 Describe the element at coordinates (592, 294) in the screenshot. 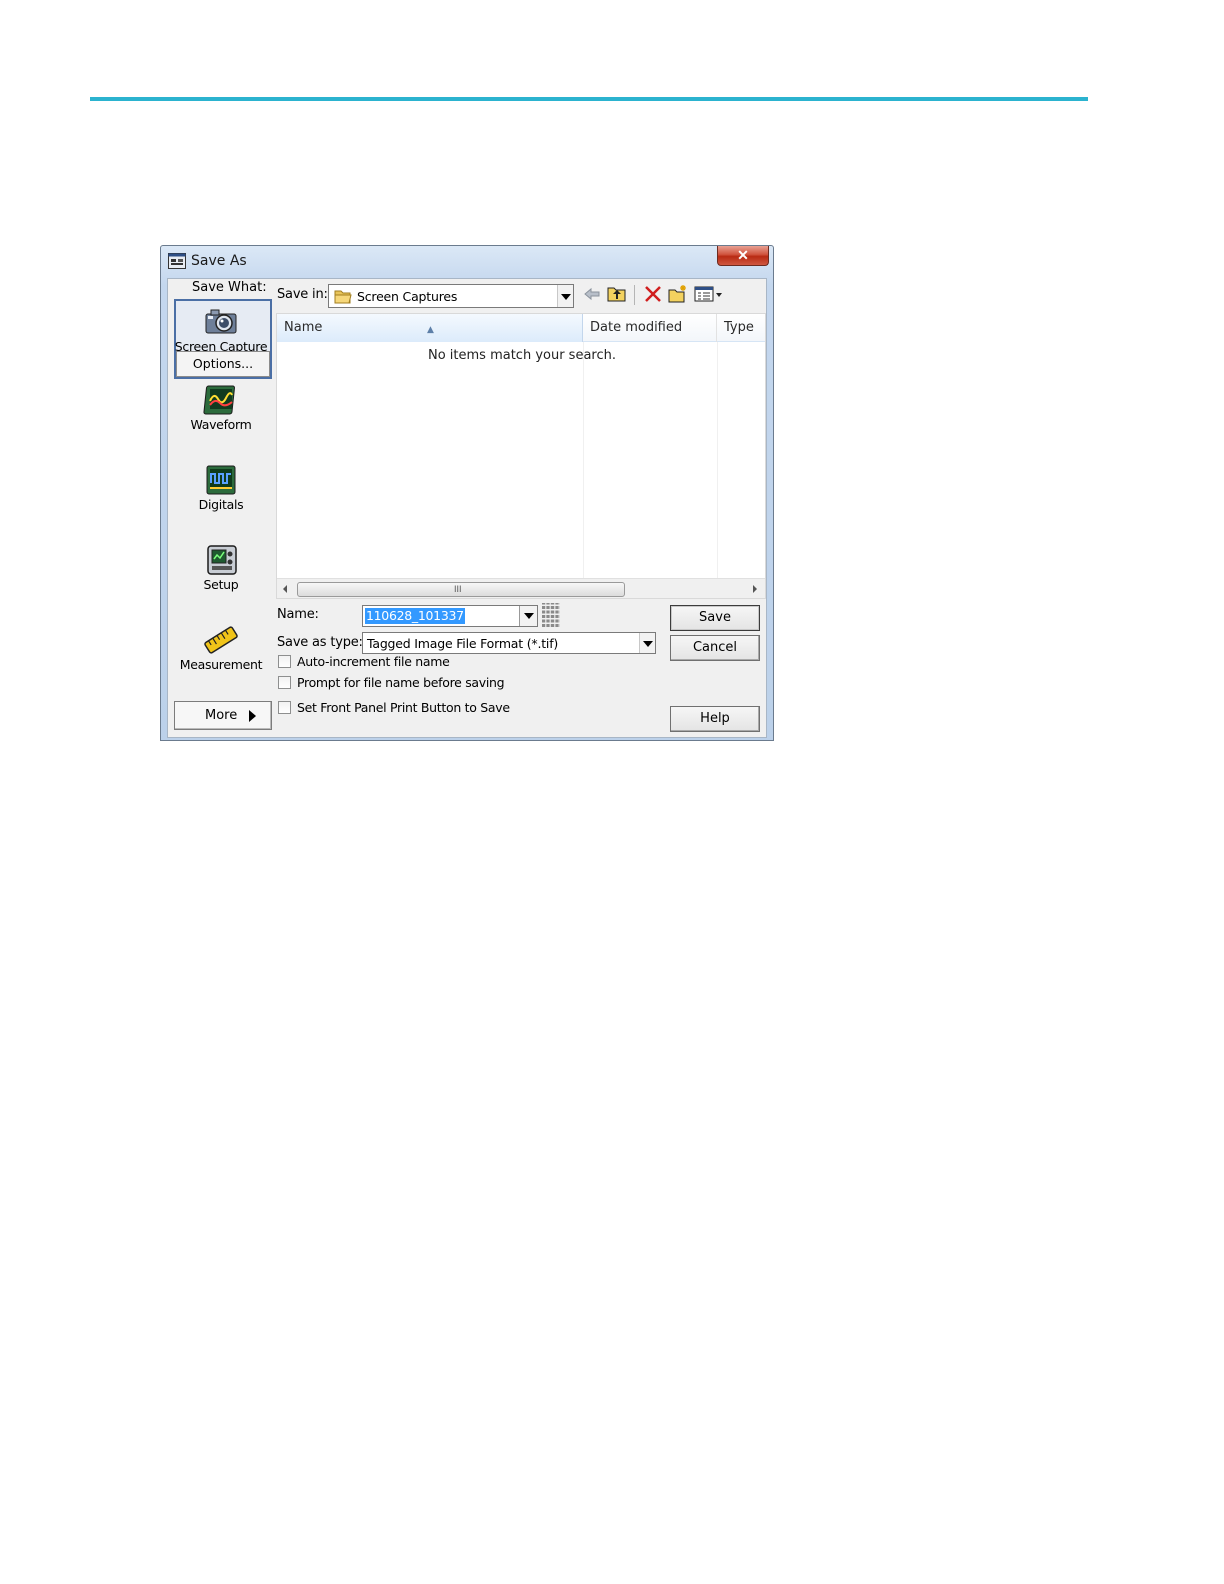

I see `back-arrow-icon` at that location.